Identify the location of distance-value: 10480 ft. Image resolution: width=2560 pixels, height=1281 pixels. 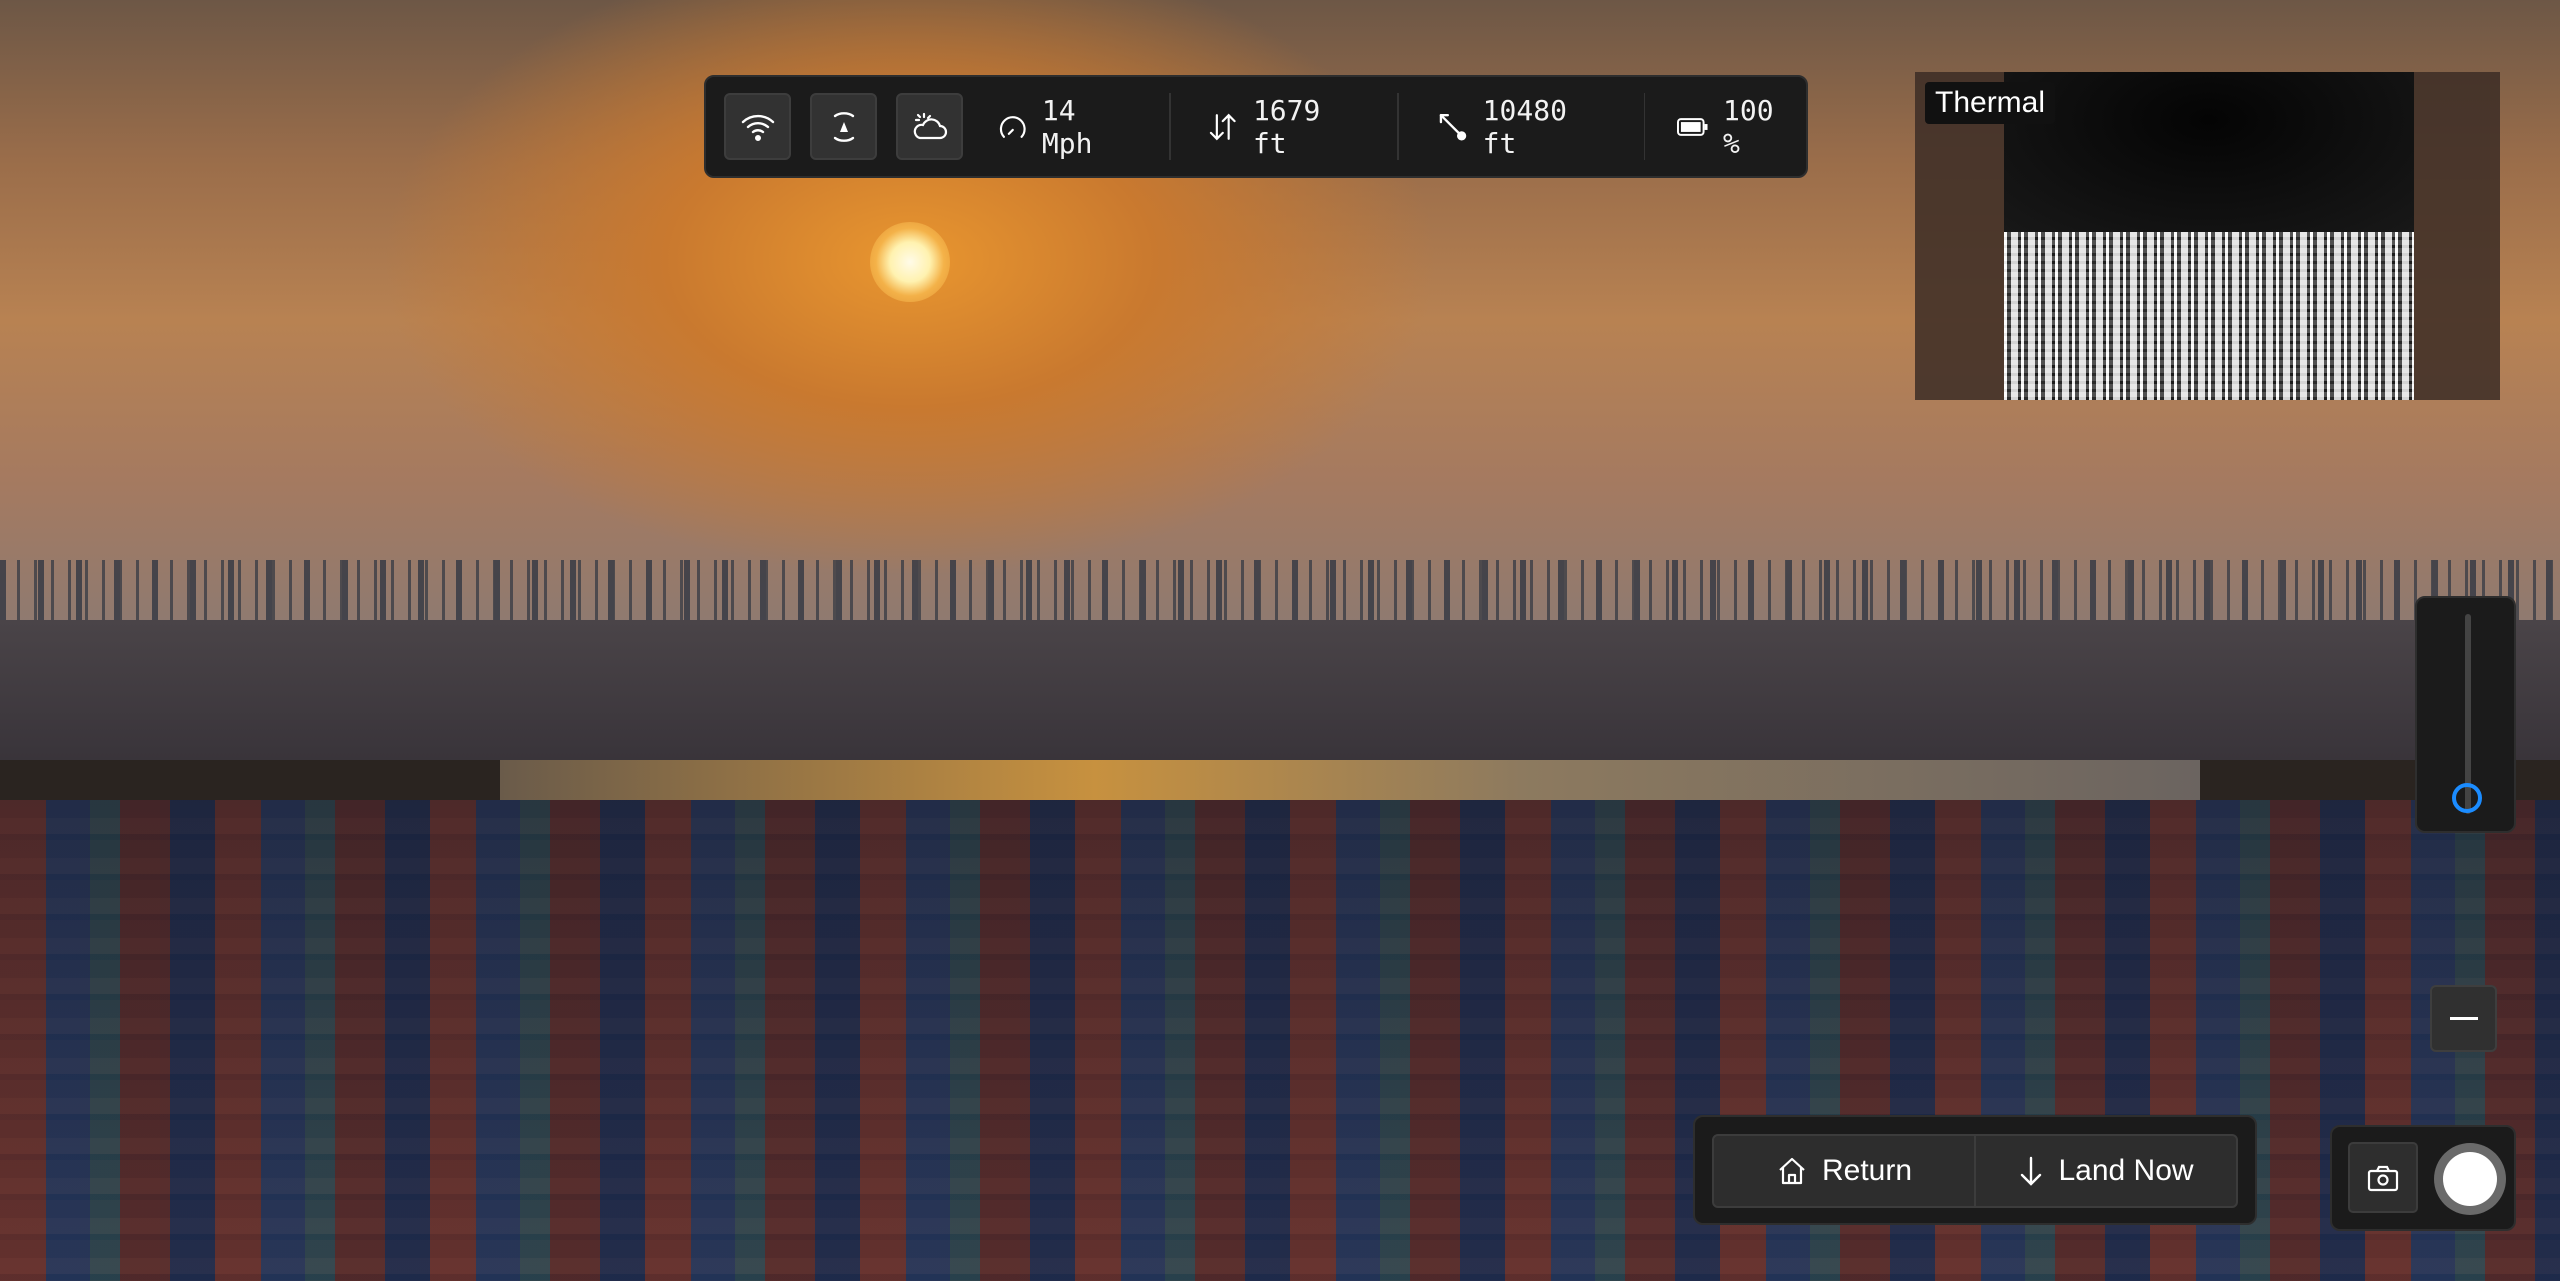
(1524, 126).